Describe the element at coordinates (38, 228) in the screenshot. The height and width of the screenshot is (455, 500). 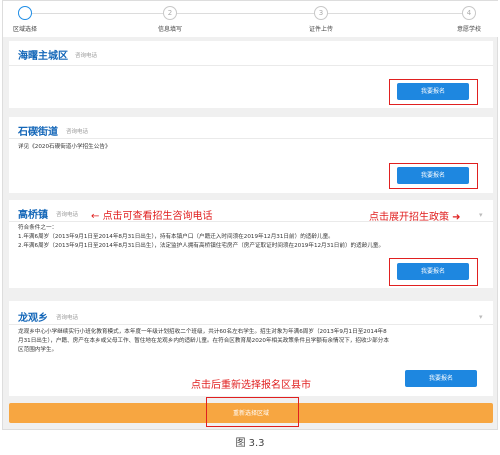
I see `policy-line: 符合条件之一：` at that location.